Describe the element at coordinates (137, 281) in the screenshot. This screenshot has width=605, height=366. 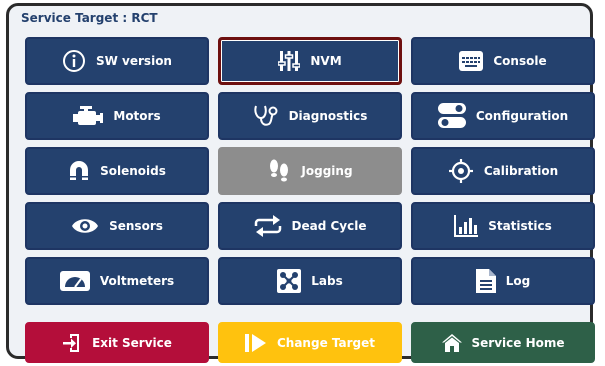
I see `voltmeters-label: Voltmeters` at that location.